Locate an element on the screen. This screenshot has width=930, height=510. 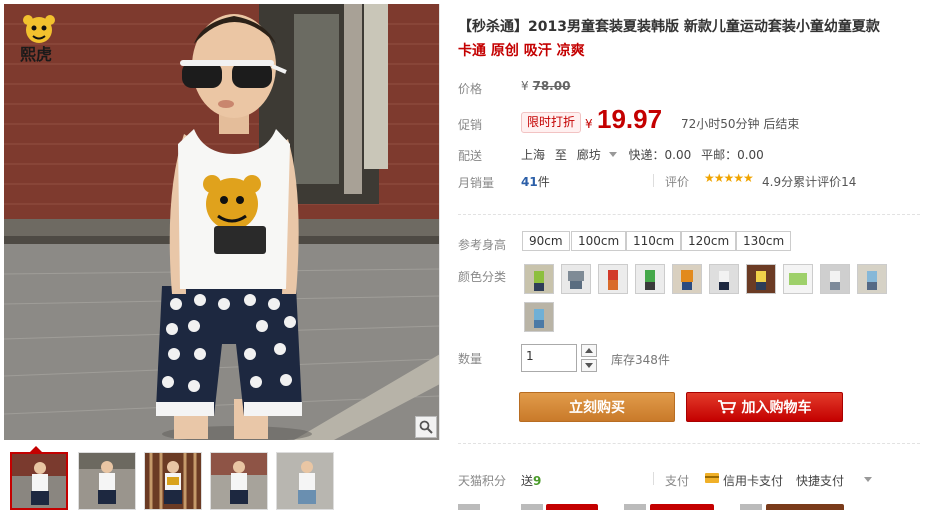
stock-count: 库存348件 is located at coordinates (640, 360).